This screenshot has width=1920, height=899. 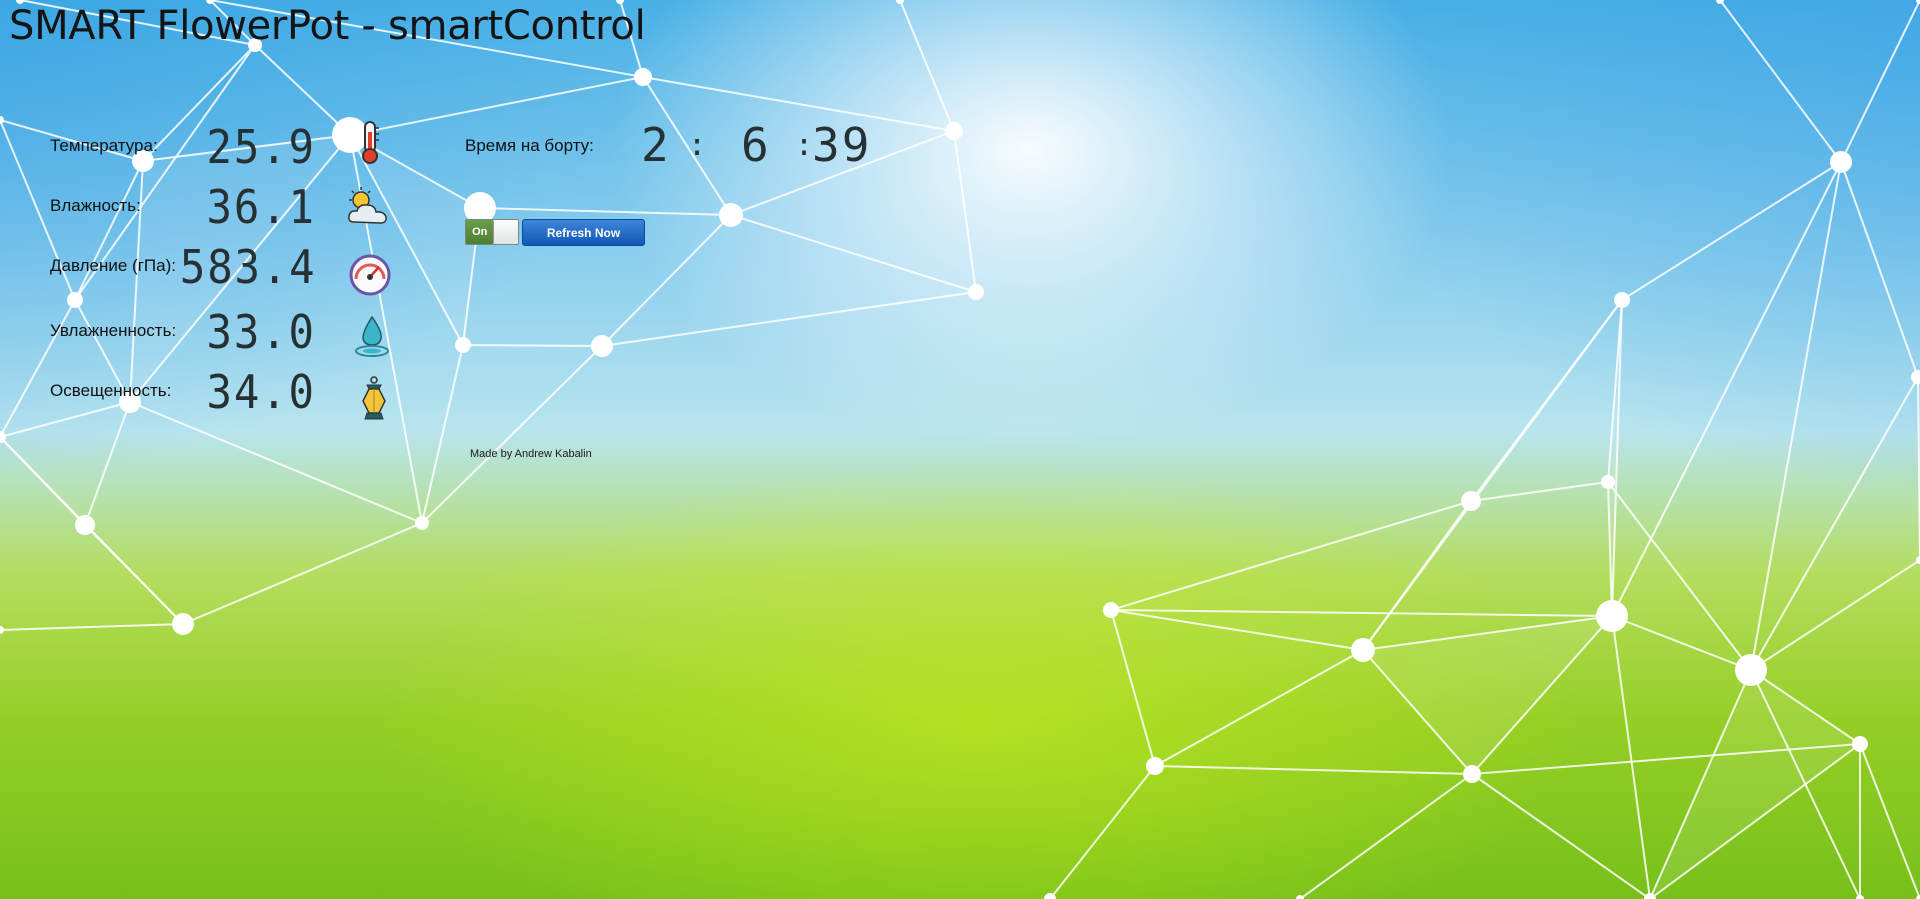 What do you see at coordinates (756, 145) in the screenshot?
I see `uptime-minutes: 6` at bounding box center [756, 145].